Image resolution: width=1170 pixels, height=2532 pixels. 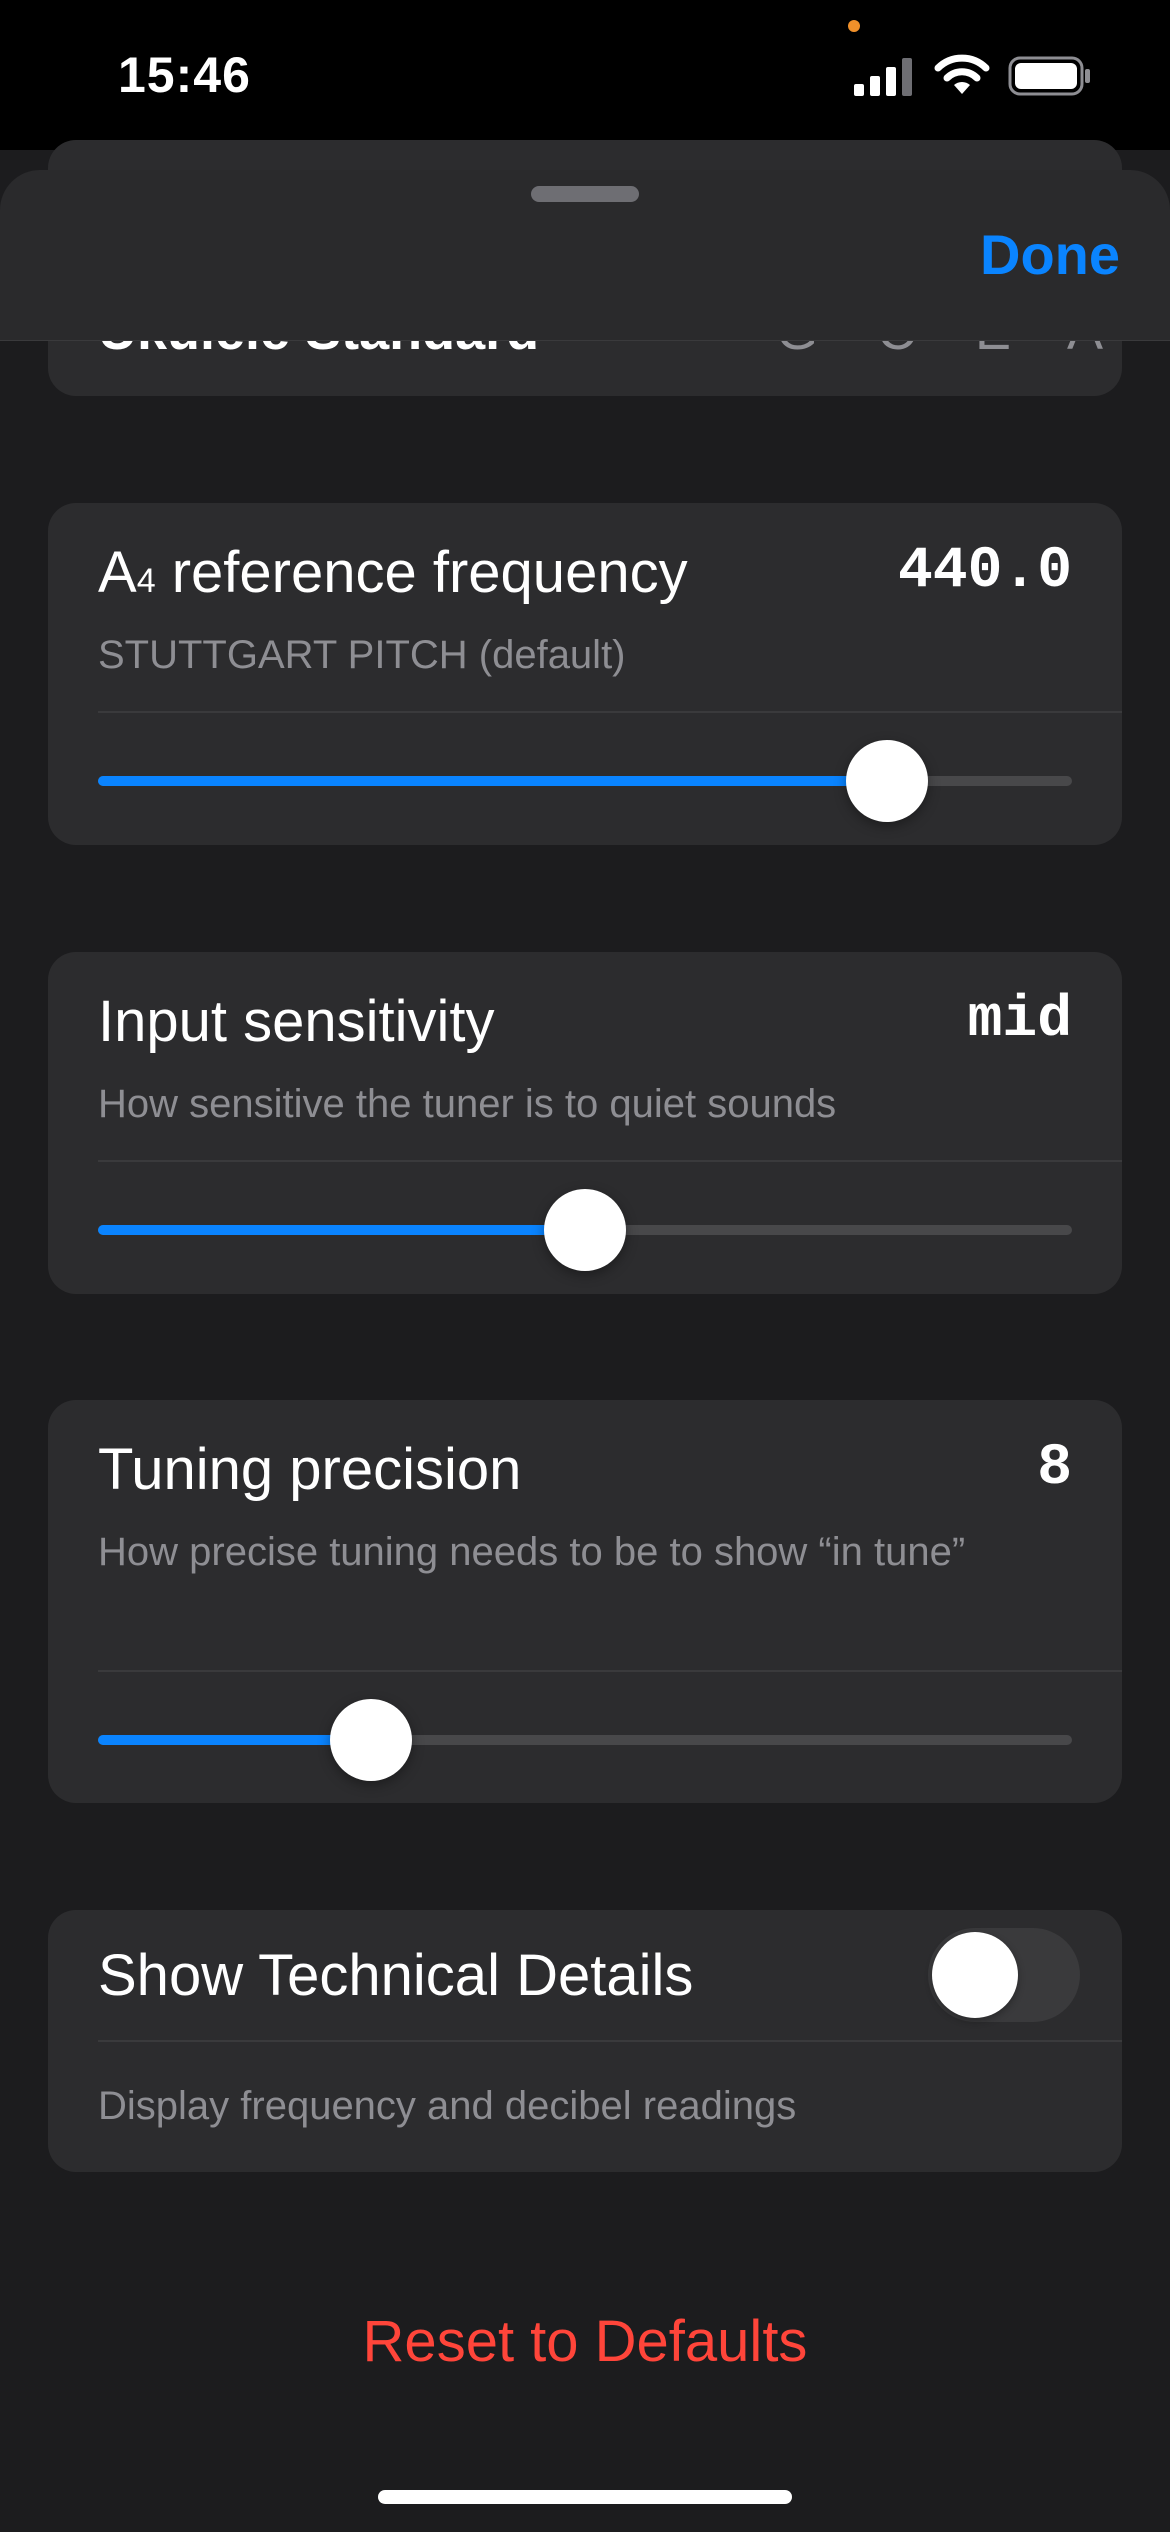 What do you see at coordinates (1019, 1020) in the screenshot?
I see `input-sensitivity-value: mid` at bounding box center [1019, 1020].